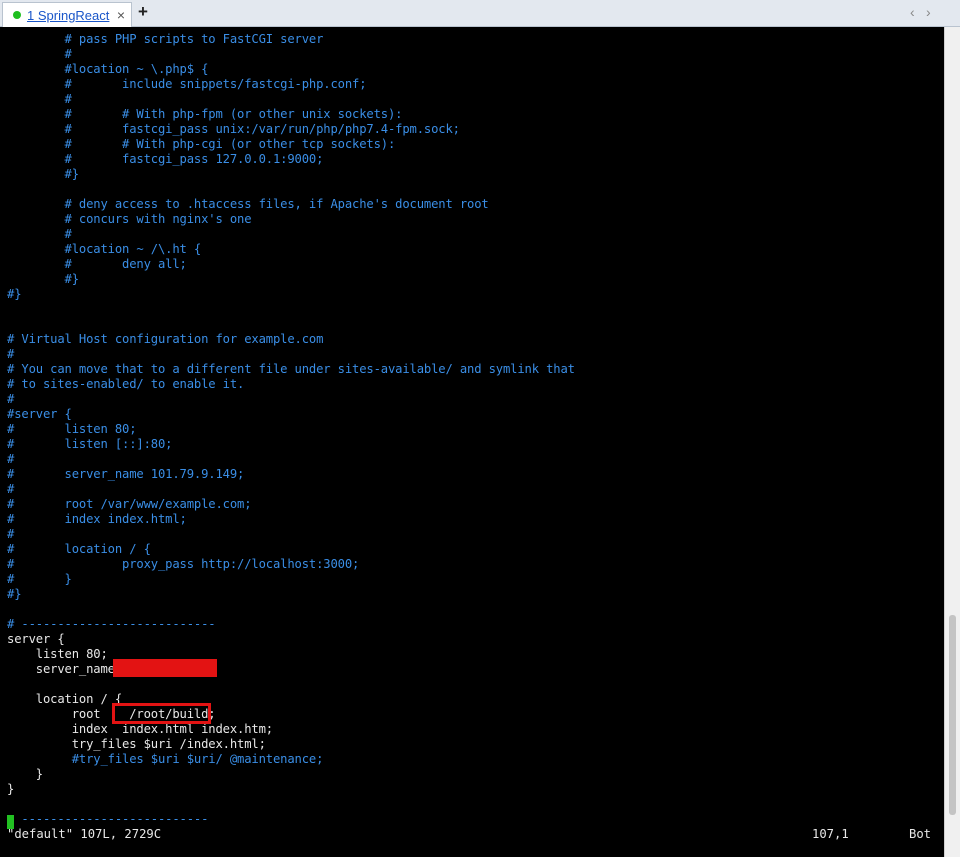  Describe the element at coordinates (108, 69) in the screenshot. I see `terminal-line: #location ~ \.php$ {` at that location.